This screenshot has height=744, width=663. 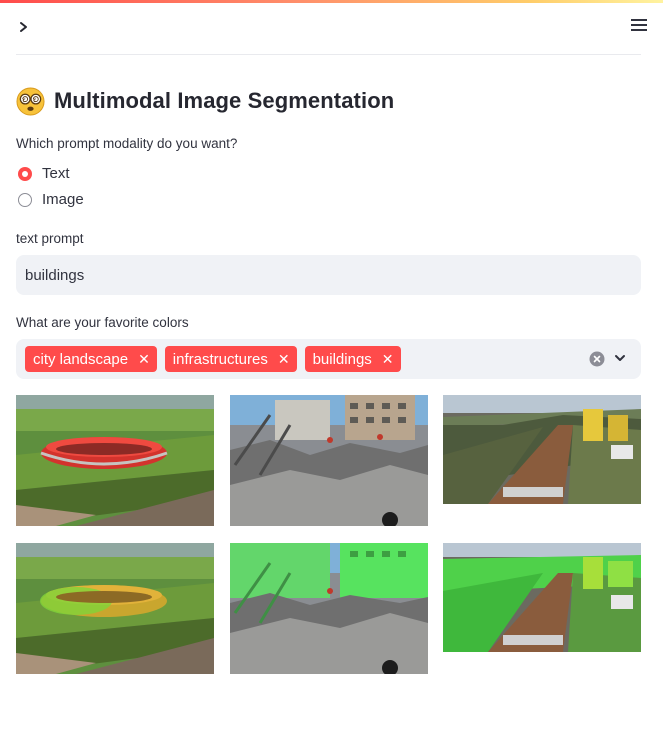 I want to click on face-with-spiral-eyes-icon, so click(x=30, y=101).